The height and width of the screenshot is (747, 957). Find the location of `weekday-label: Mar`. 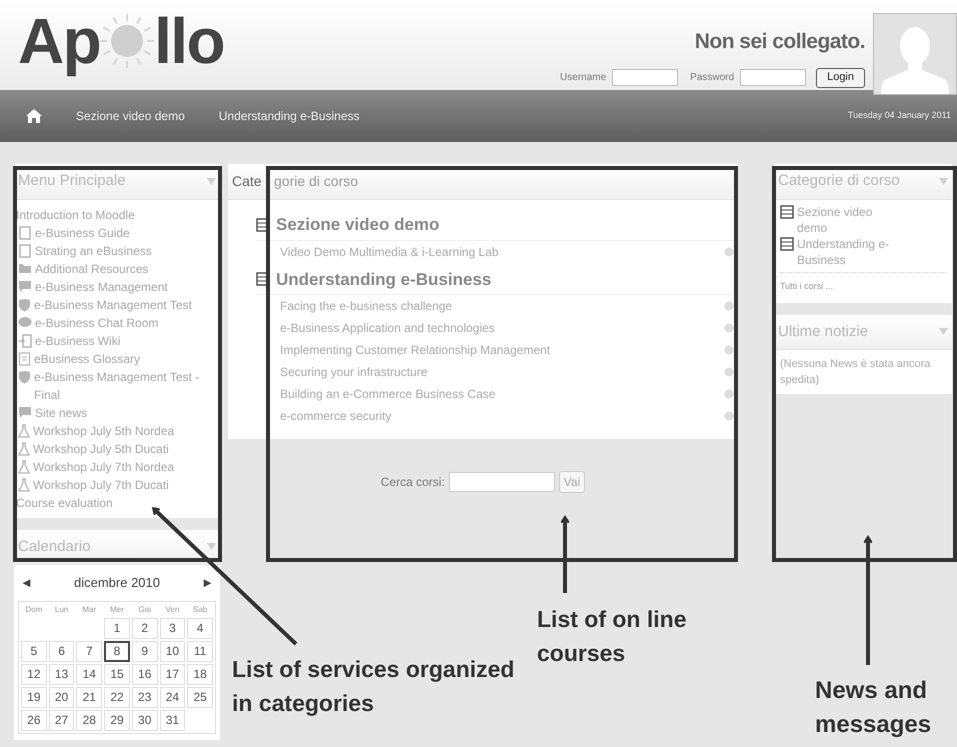

weekday-label: Mar is located at coordinates (89, 610).